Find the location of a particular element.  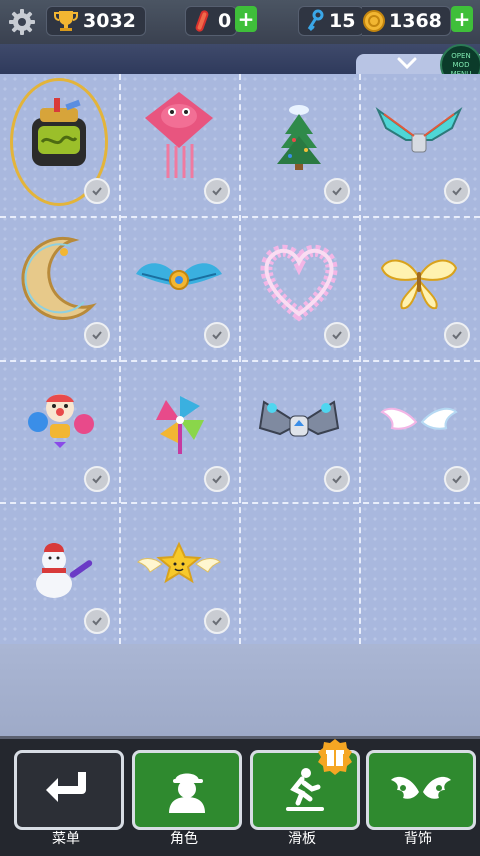

grid-cell-blue-feather-wings is located at coordinates (179, 288).